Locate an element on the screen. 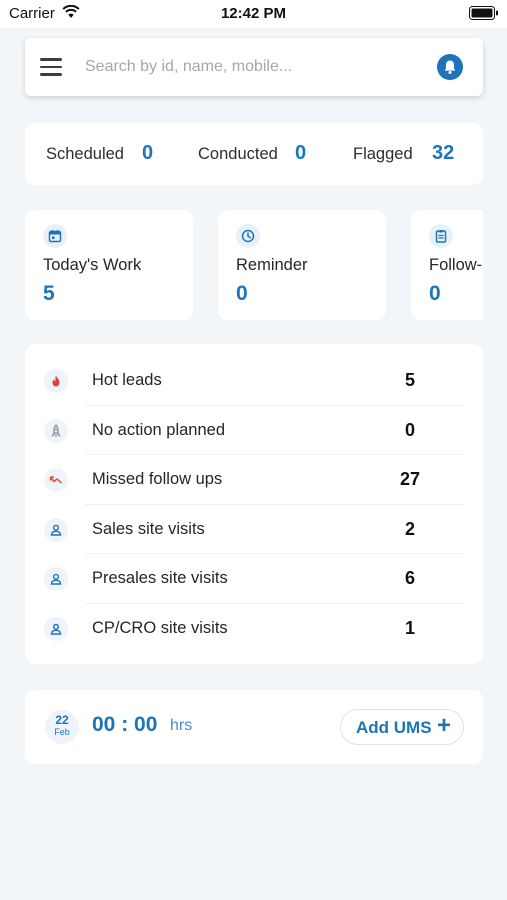 This screenshot has width=507, height=900. list-item-count: 6 is located at coordinates (409, 578).